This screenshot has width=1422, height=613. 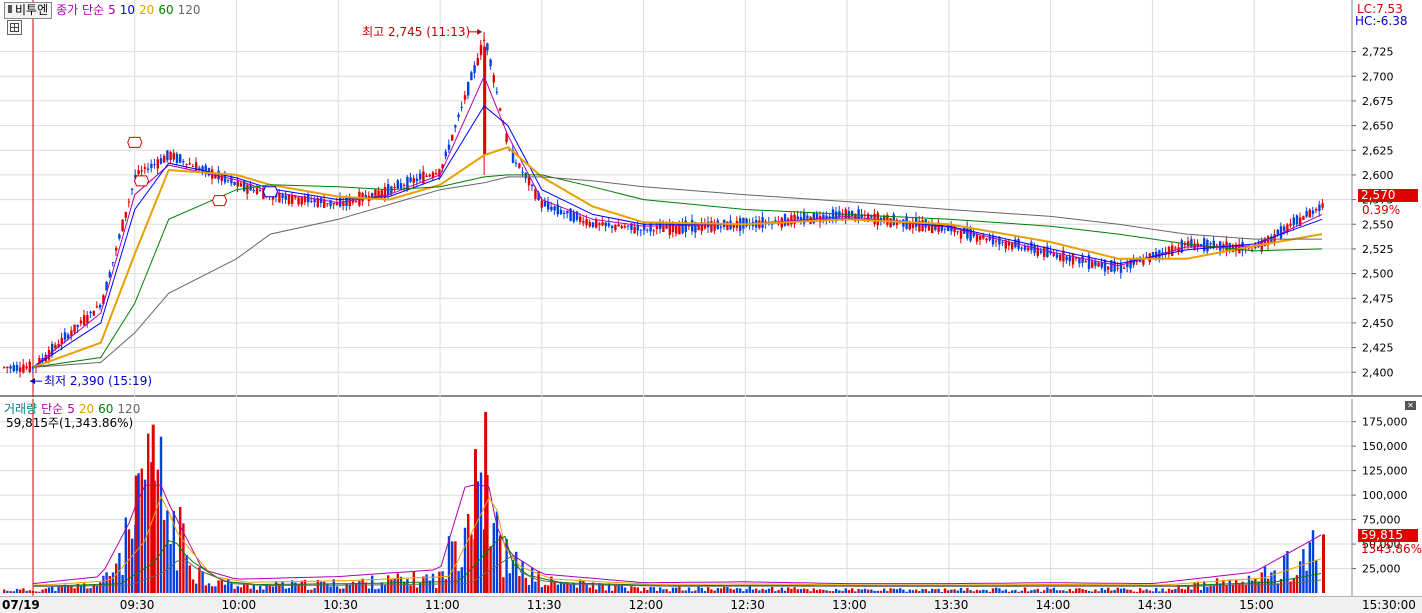 I want to click on grid-icon, so click(x=14, y=27).